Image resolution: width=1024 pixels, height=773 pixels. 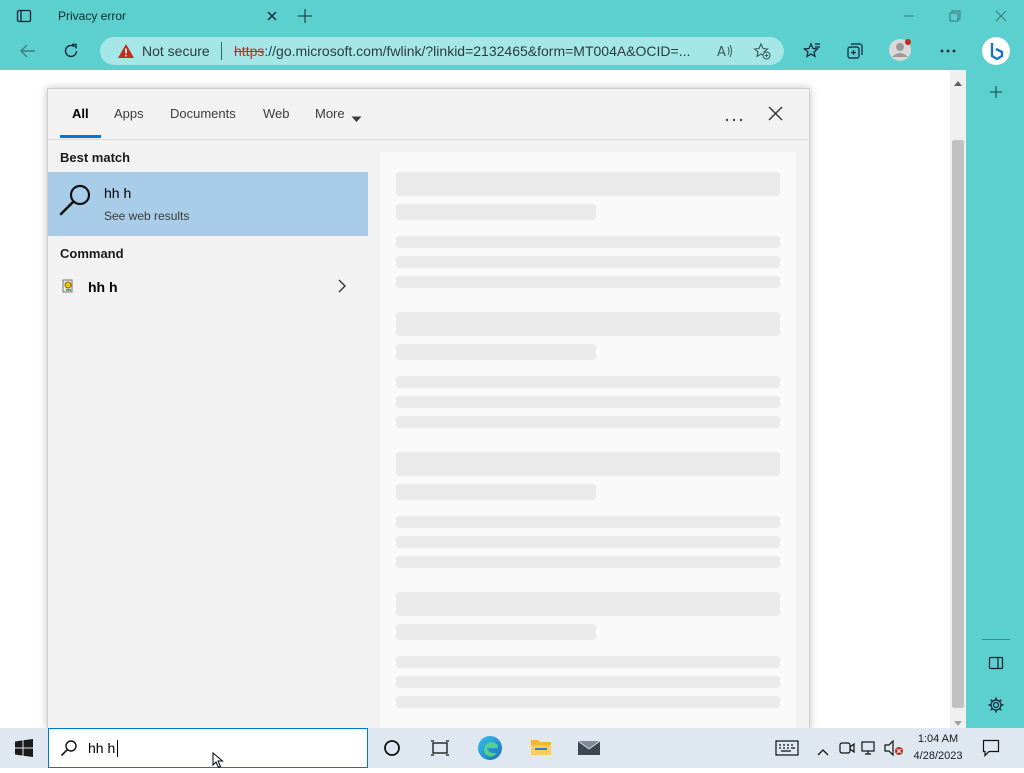 What do you see at coordinates (28, 51) in the screenshot?
I see `back-icon` at bounding box center [28, 51].